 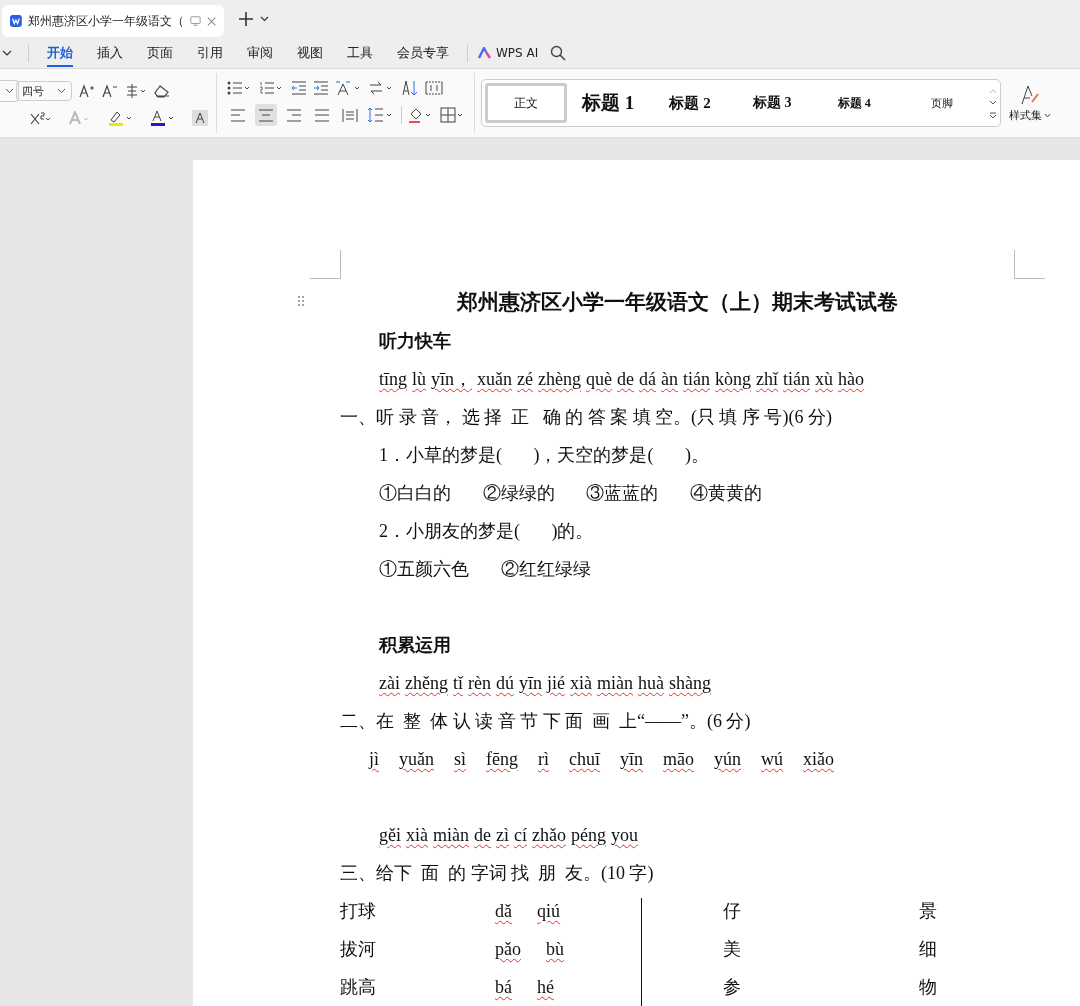 I want to click on scroll-down-icon, so click(x=993, y=102).